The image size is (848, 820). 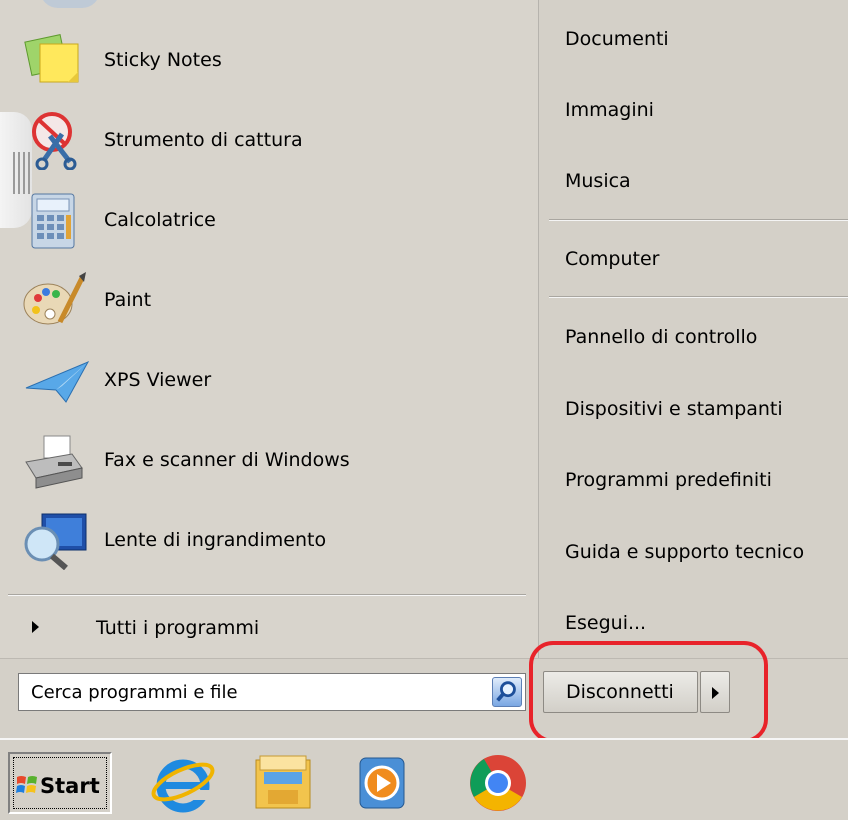 I want to click on triangle-right-icon, so click(x=35, y=627).